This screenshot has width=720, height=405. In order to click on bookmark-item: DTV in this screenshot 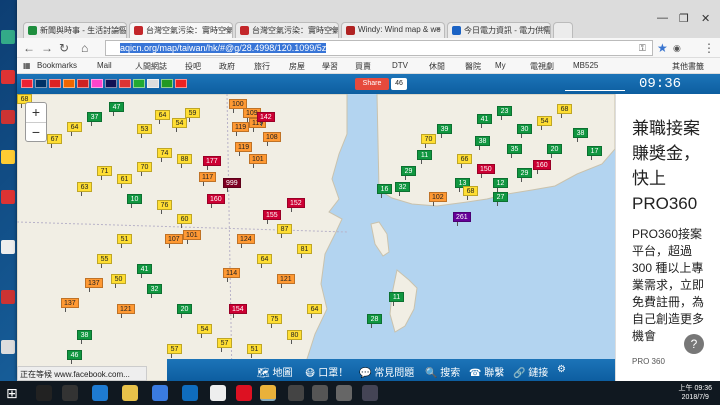, I will do `click(400, 65)`.